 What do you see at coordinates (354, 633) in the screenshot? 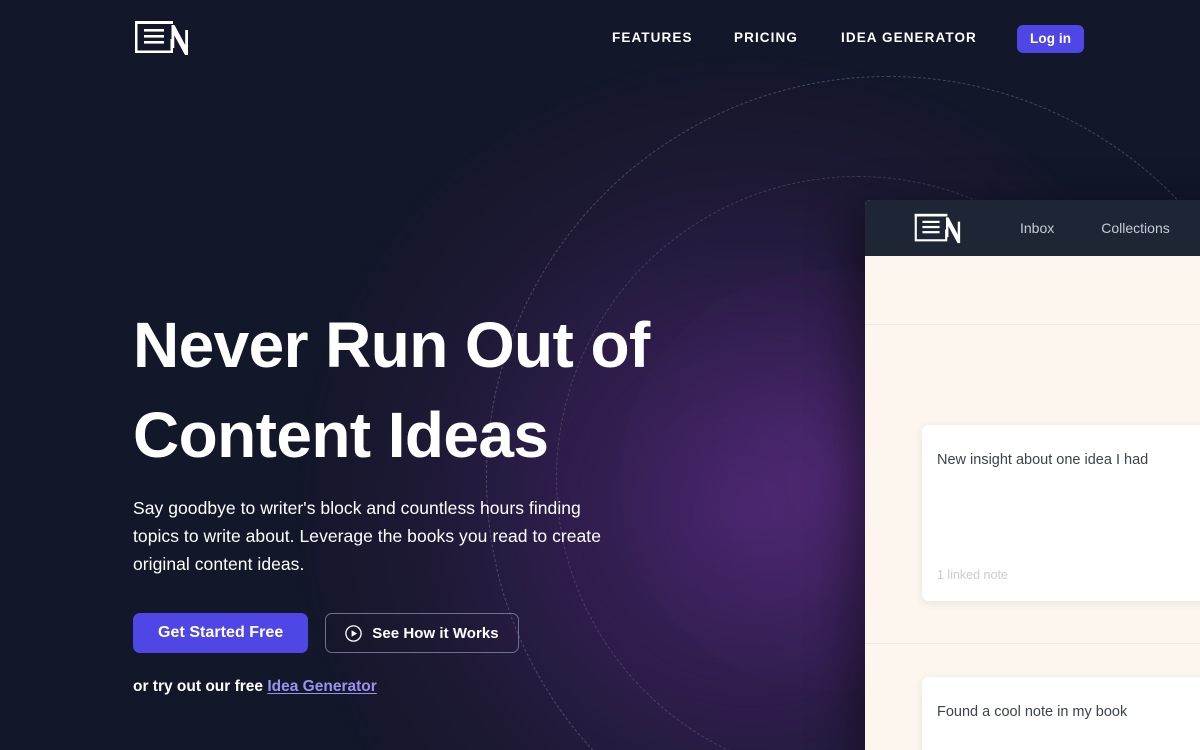
I see `play-circle-icon` at bounding box center [354, 633].